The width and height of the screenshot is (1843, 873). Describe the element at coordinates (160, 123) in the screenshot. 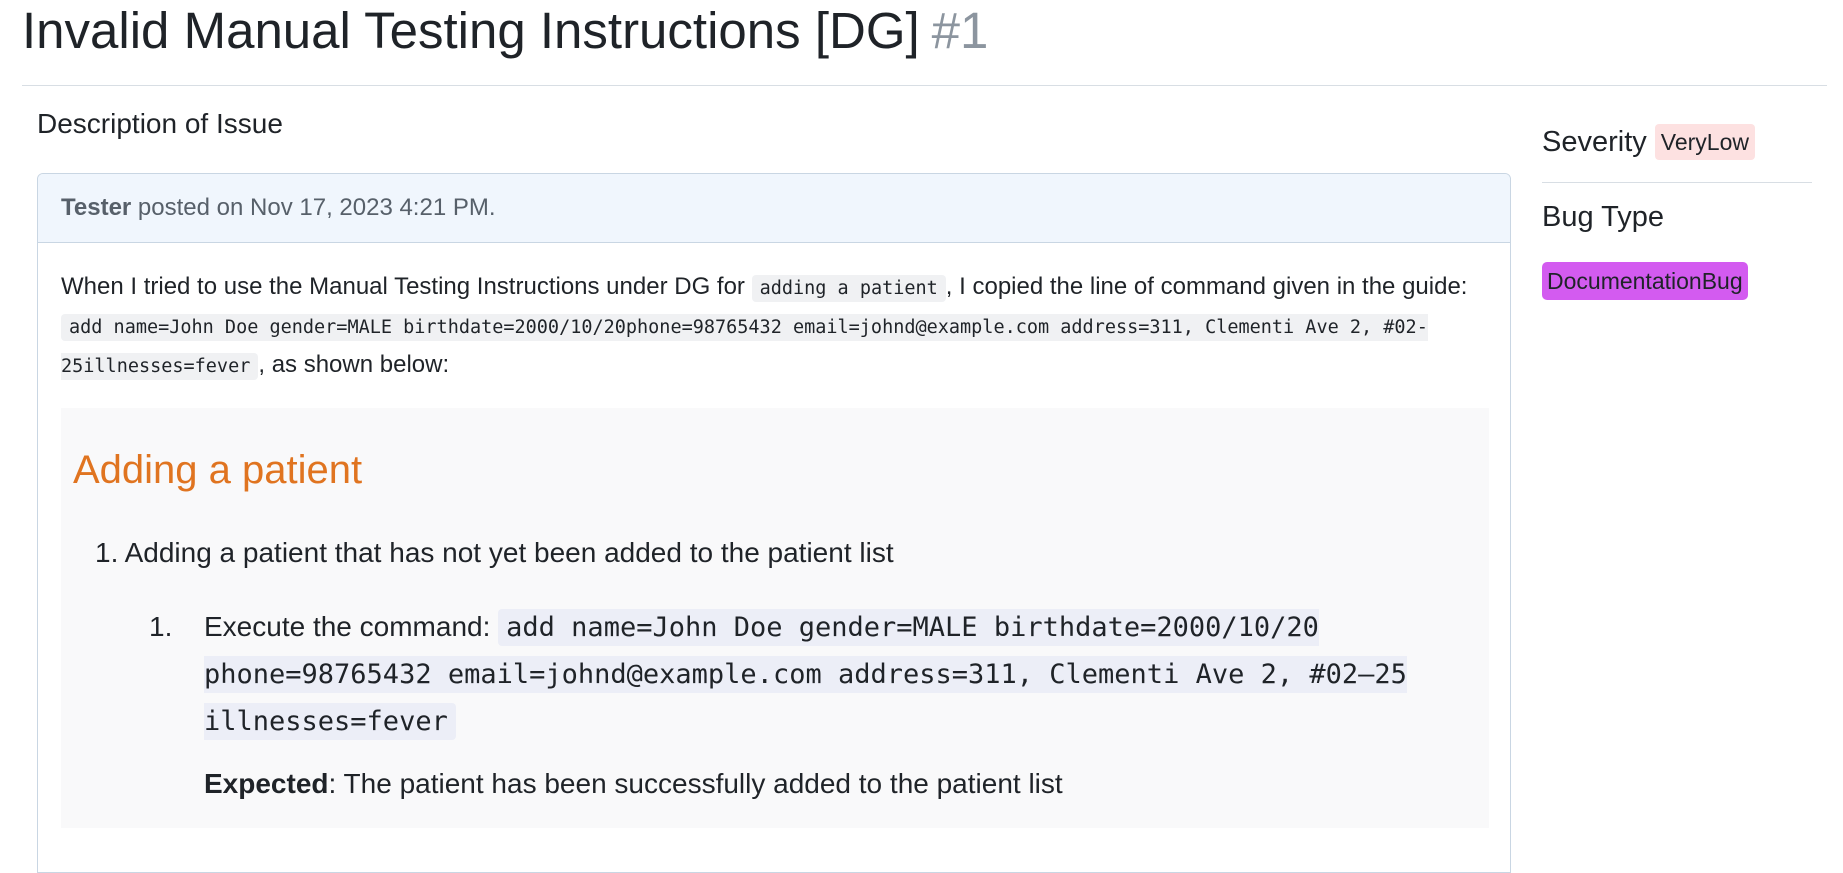

I see `description-heading: Description of Issue` at that location.